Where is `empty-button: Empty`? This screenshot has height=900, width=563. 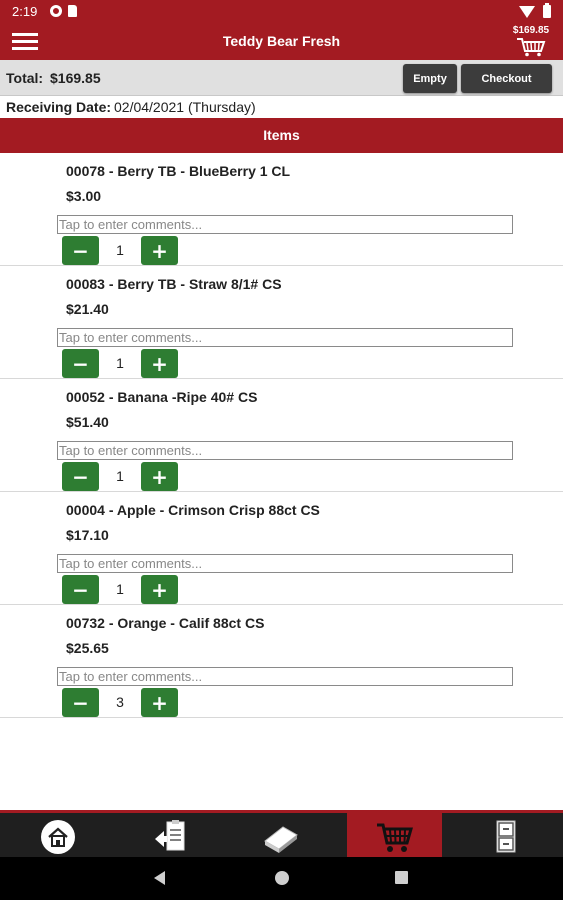
empty-button: Empty is located at coordinates (430, 78).